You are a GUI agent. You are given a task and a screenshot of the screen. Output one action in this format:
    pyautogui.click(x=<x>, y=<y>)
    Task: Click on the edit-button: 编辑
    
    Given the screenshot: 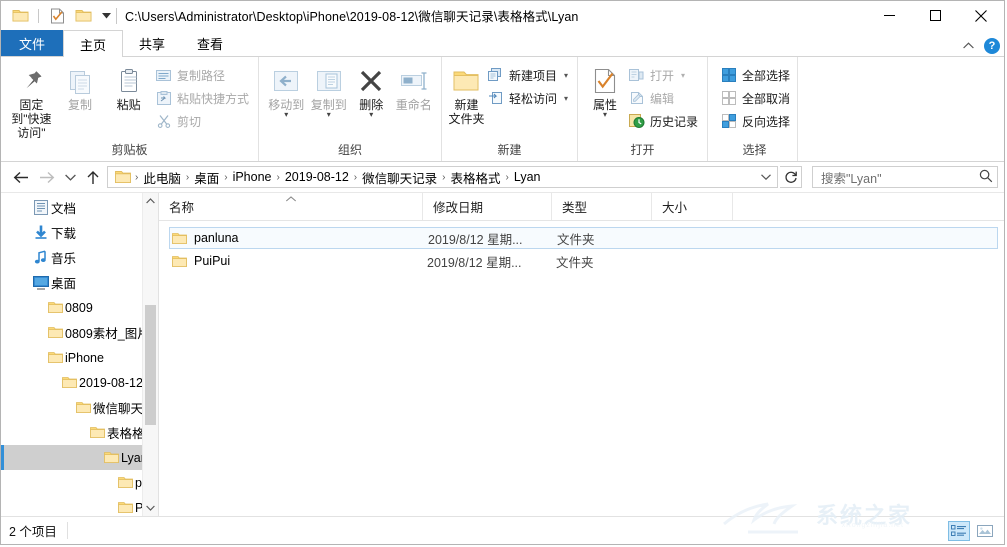 What is the action you would take?
    pyautogui.click(x=663, y=98)
    